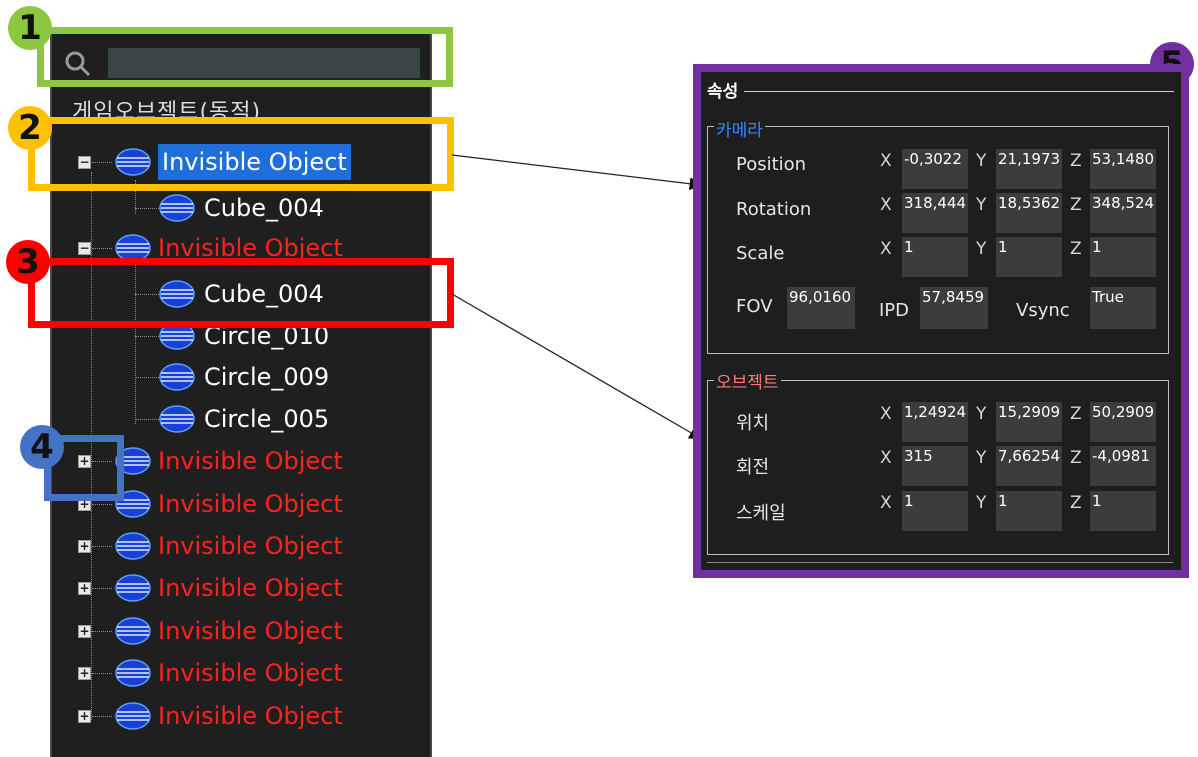  I want to click on camera-rotation-label: Rotation, so click(774, 209).